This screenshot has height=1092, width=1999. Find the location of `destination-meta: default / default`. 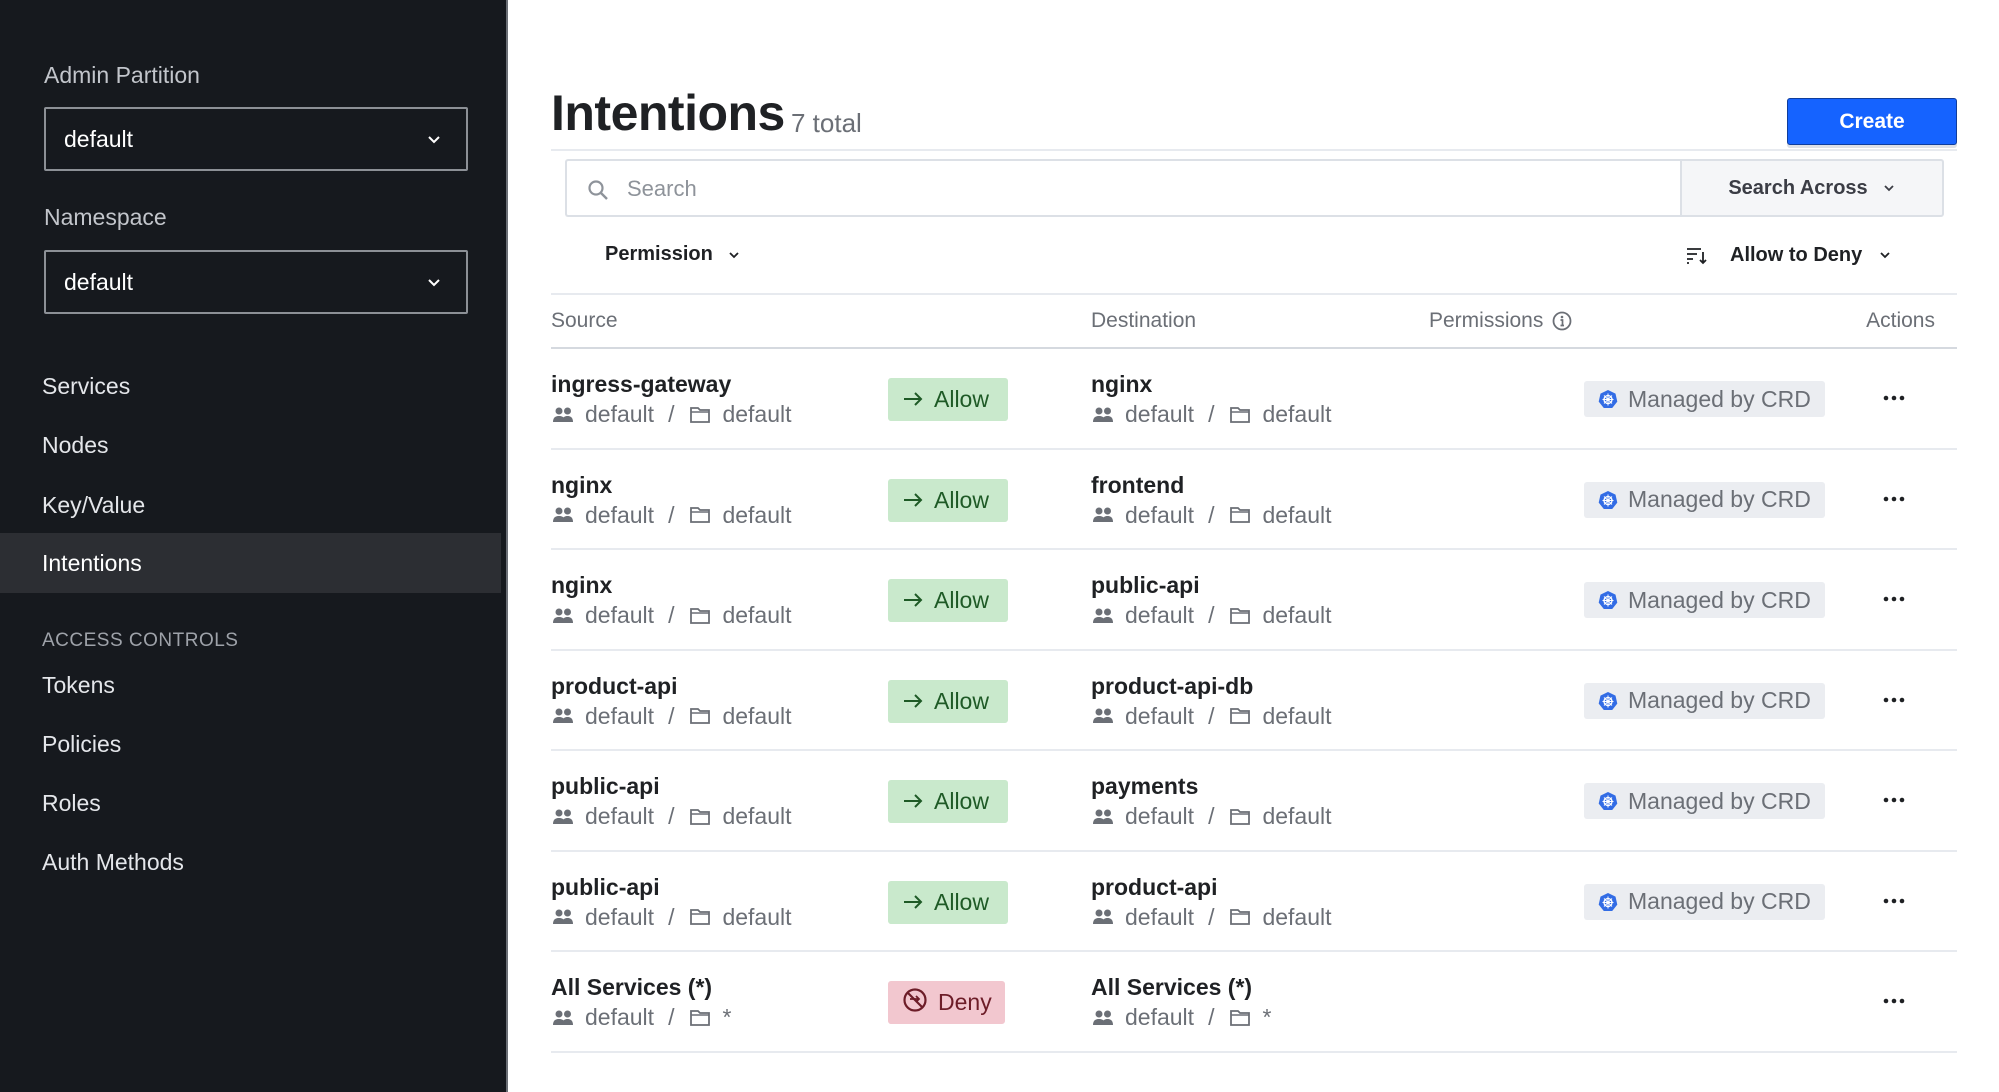

destination-meta: default / default is located at coordinates (1211, 816).